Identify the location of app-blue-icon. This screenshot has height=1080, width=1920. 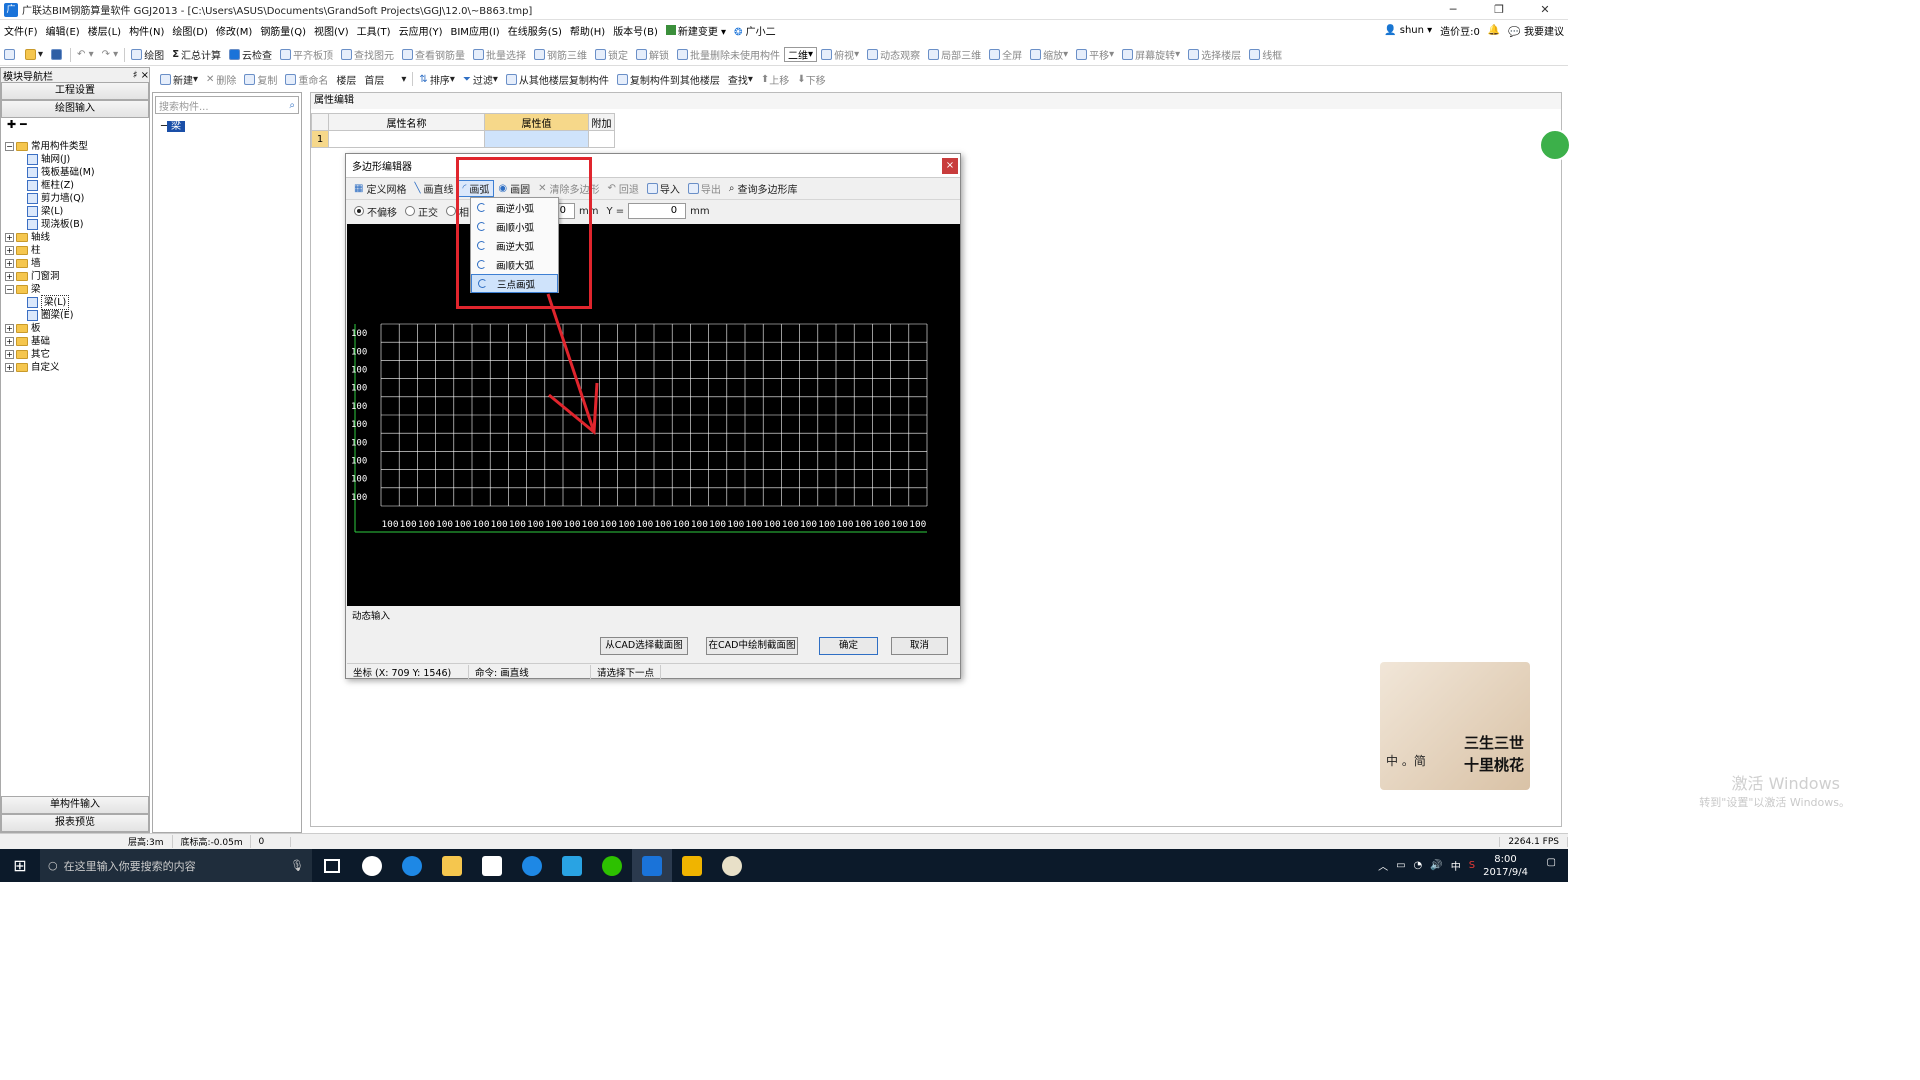
(572, 865).